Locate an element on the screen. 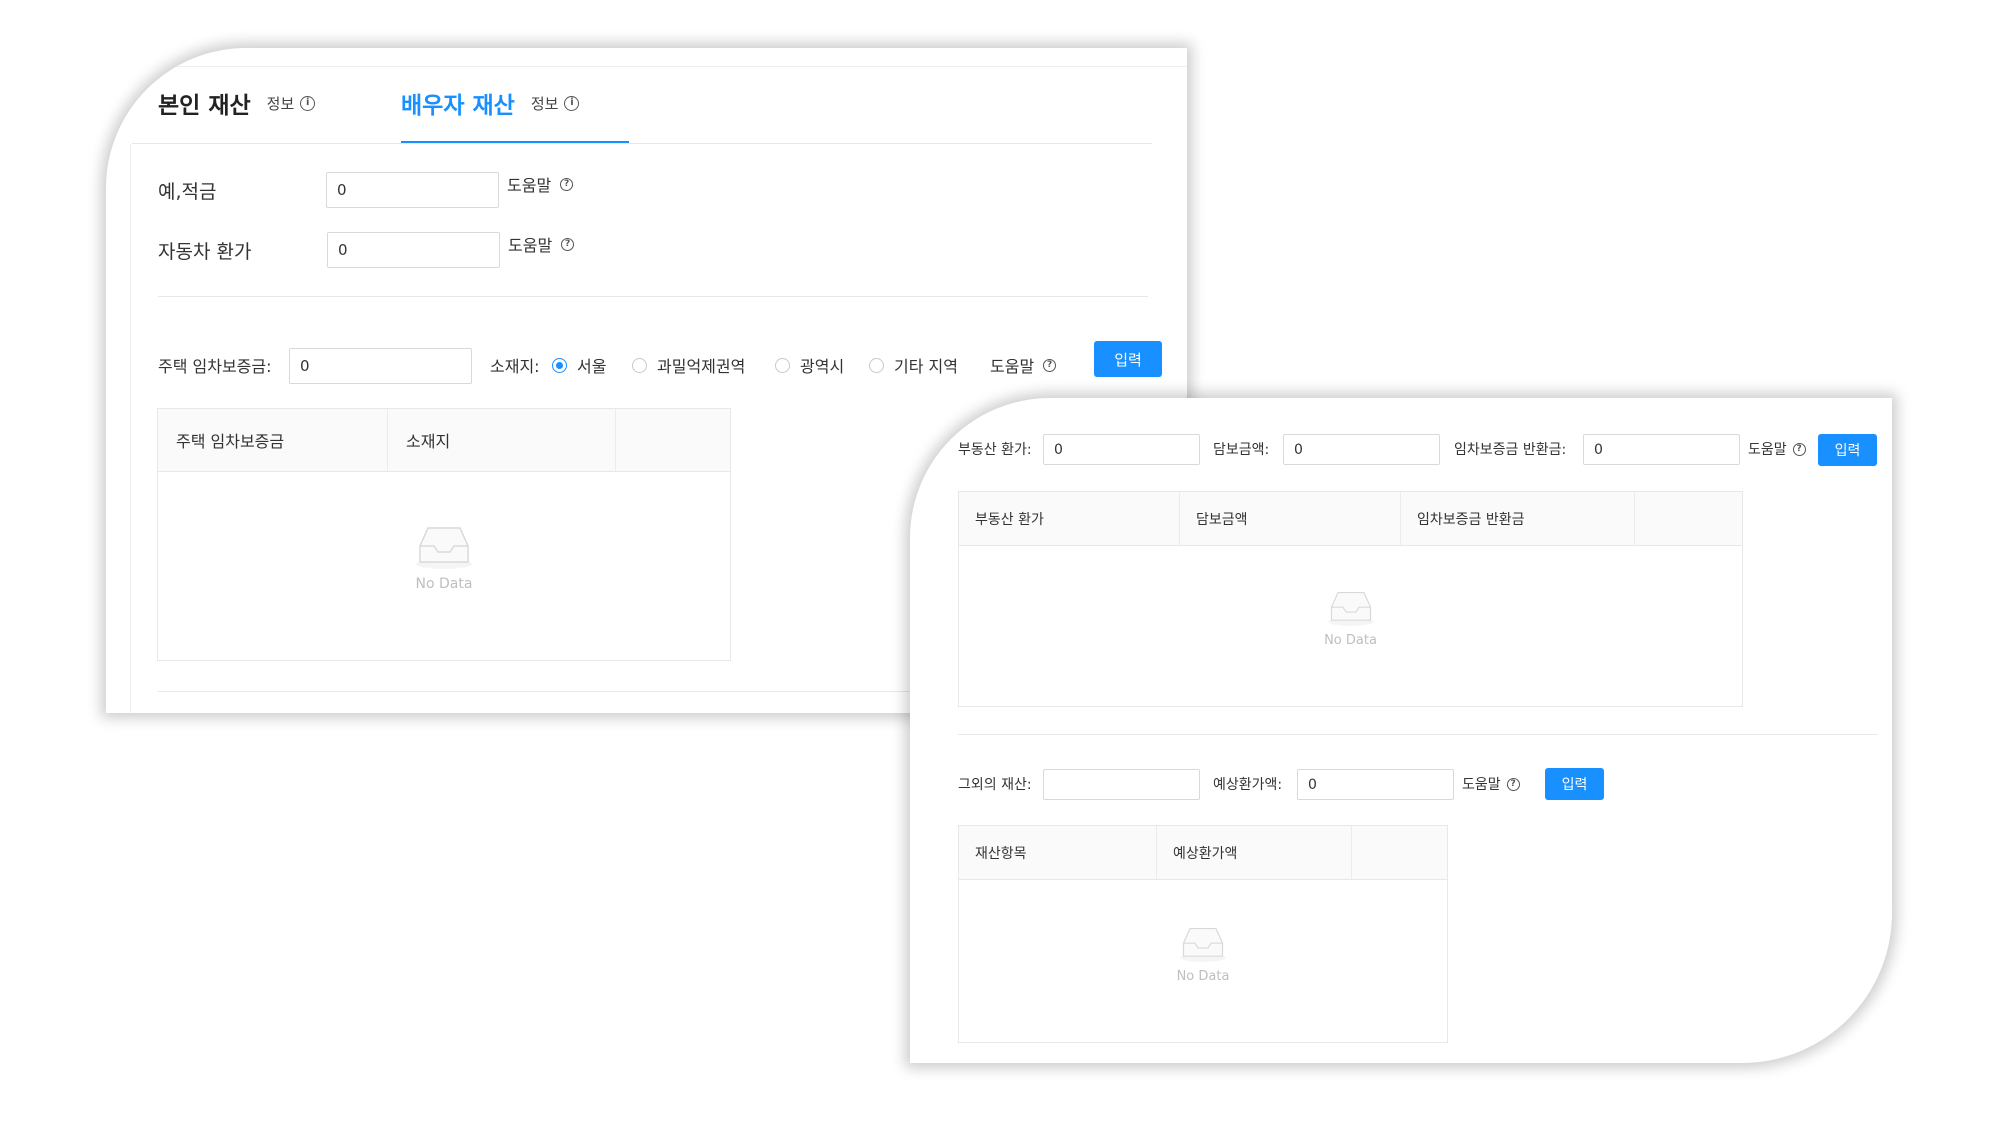  tab-spouse-info-label: 정보 is located at coordinates (544, 103).